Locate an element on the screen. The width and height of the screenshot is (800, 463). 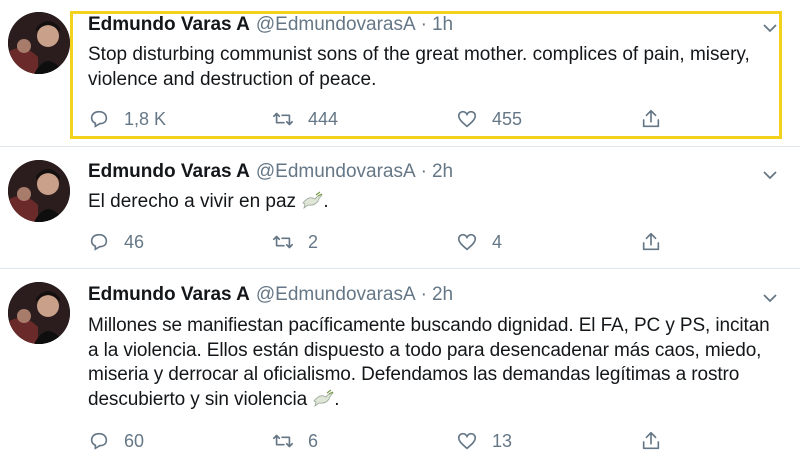
retweet-button: 2 is located at coordinates (295, 242).